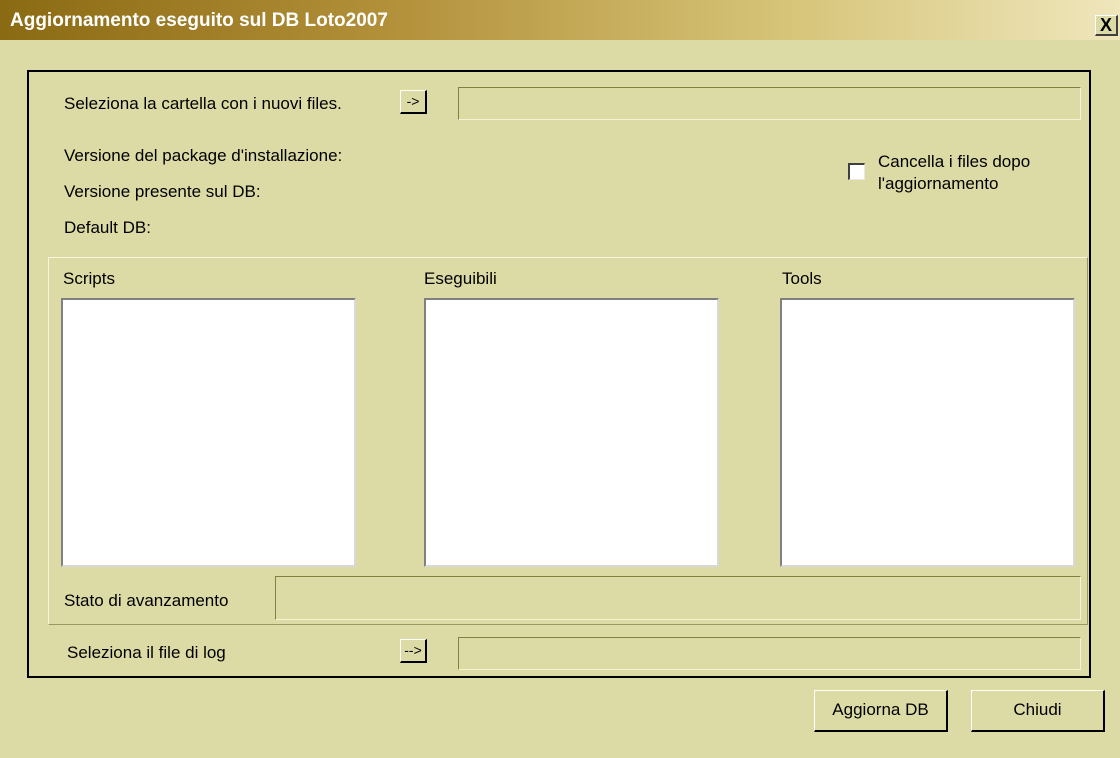 The width and height of the screenshot is (1120, 758). Describe the element at coordinates (203, 103) in the screenshot. I see `folder-label: Seleziona la cartella con i nuovi files.` at that location.